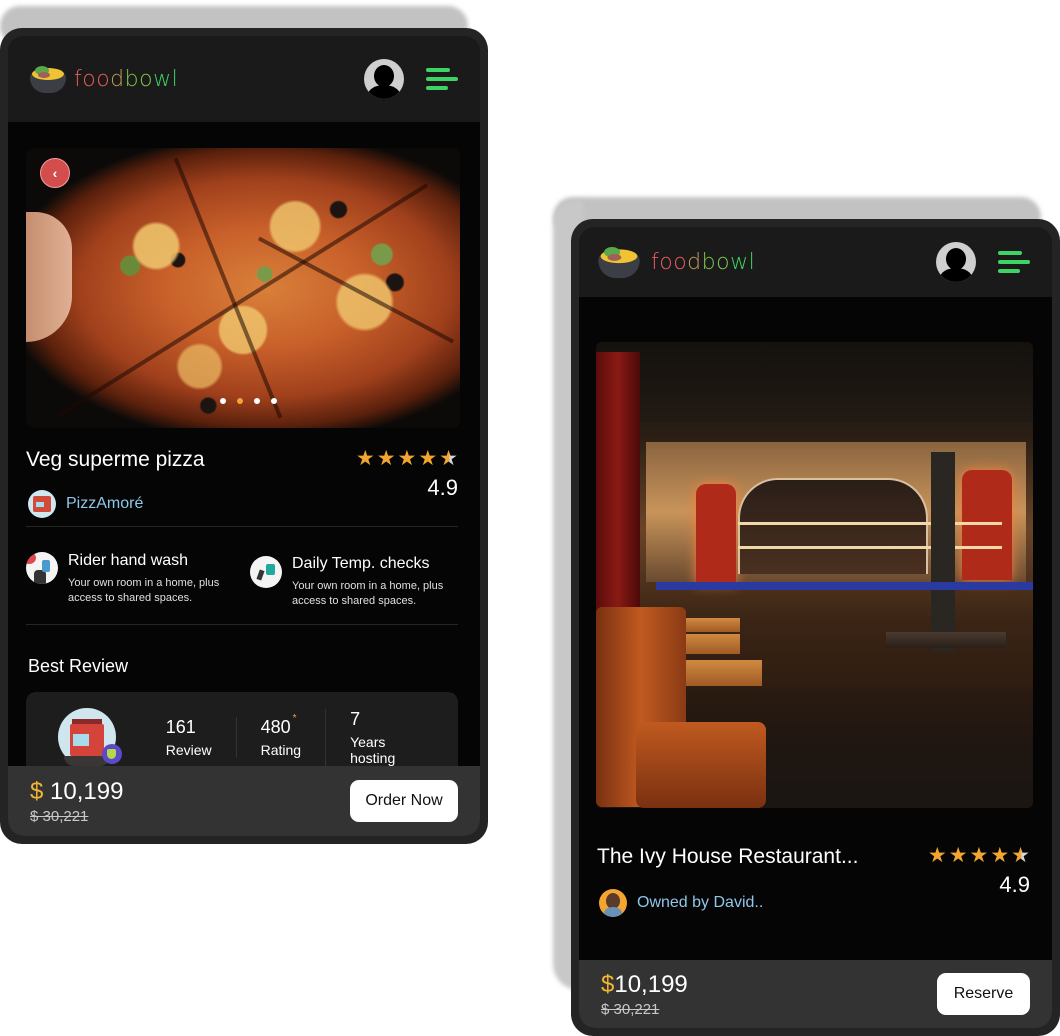 The height and width of the screenshot is (1036, 1060). I want to click on hand-wash-icon, so click(42, 568).